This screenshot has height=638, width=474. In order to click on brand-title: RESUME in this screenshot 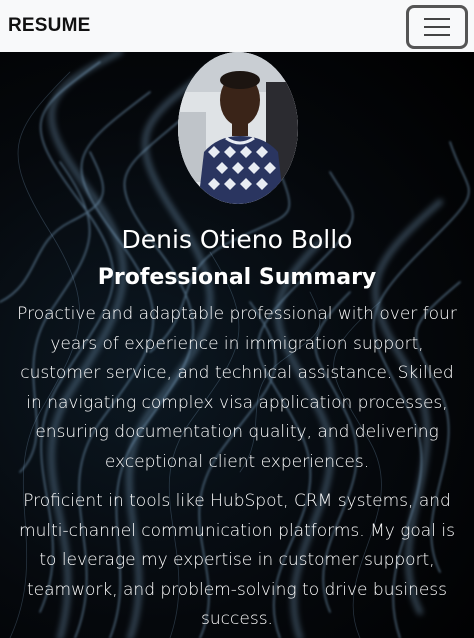, I will do `click(49, 26)`.